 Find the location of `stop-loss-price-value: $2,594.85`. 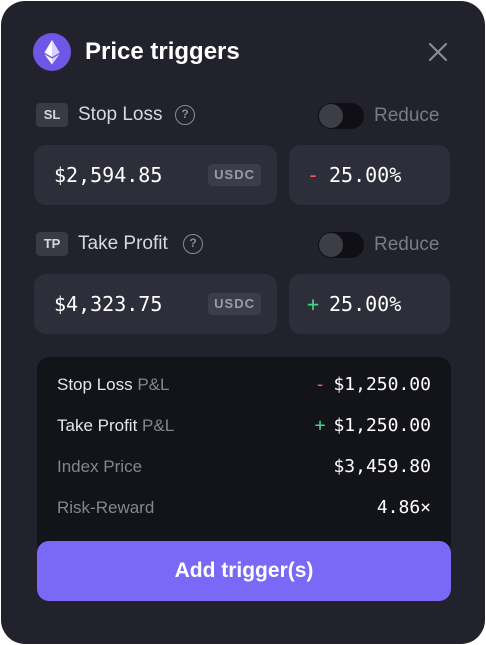

stop-loss-price-value: $2,594.85 is located at coordinates (108, 175).